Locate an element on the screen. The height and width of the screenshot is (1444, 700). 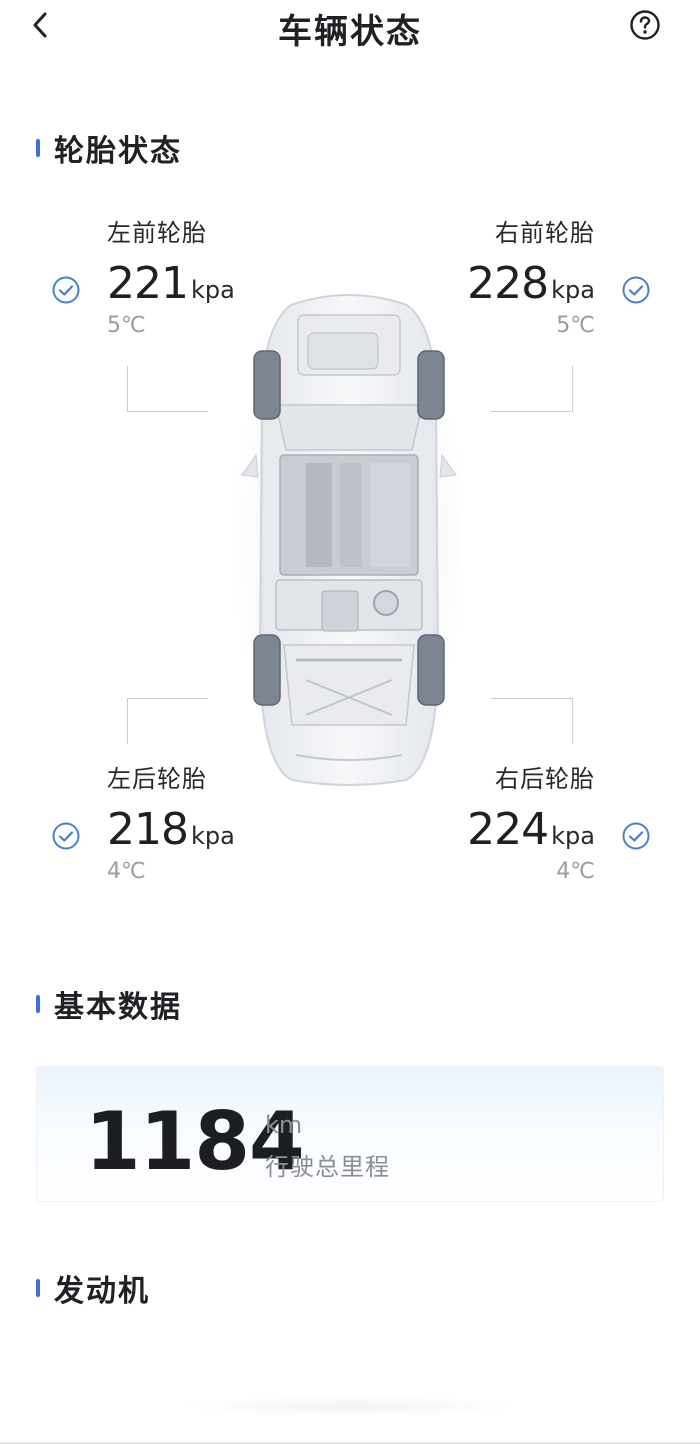
tire-label: 左前轮胎 is located at coordinates (157, 233).